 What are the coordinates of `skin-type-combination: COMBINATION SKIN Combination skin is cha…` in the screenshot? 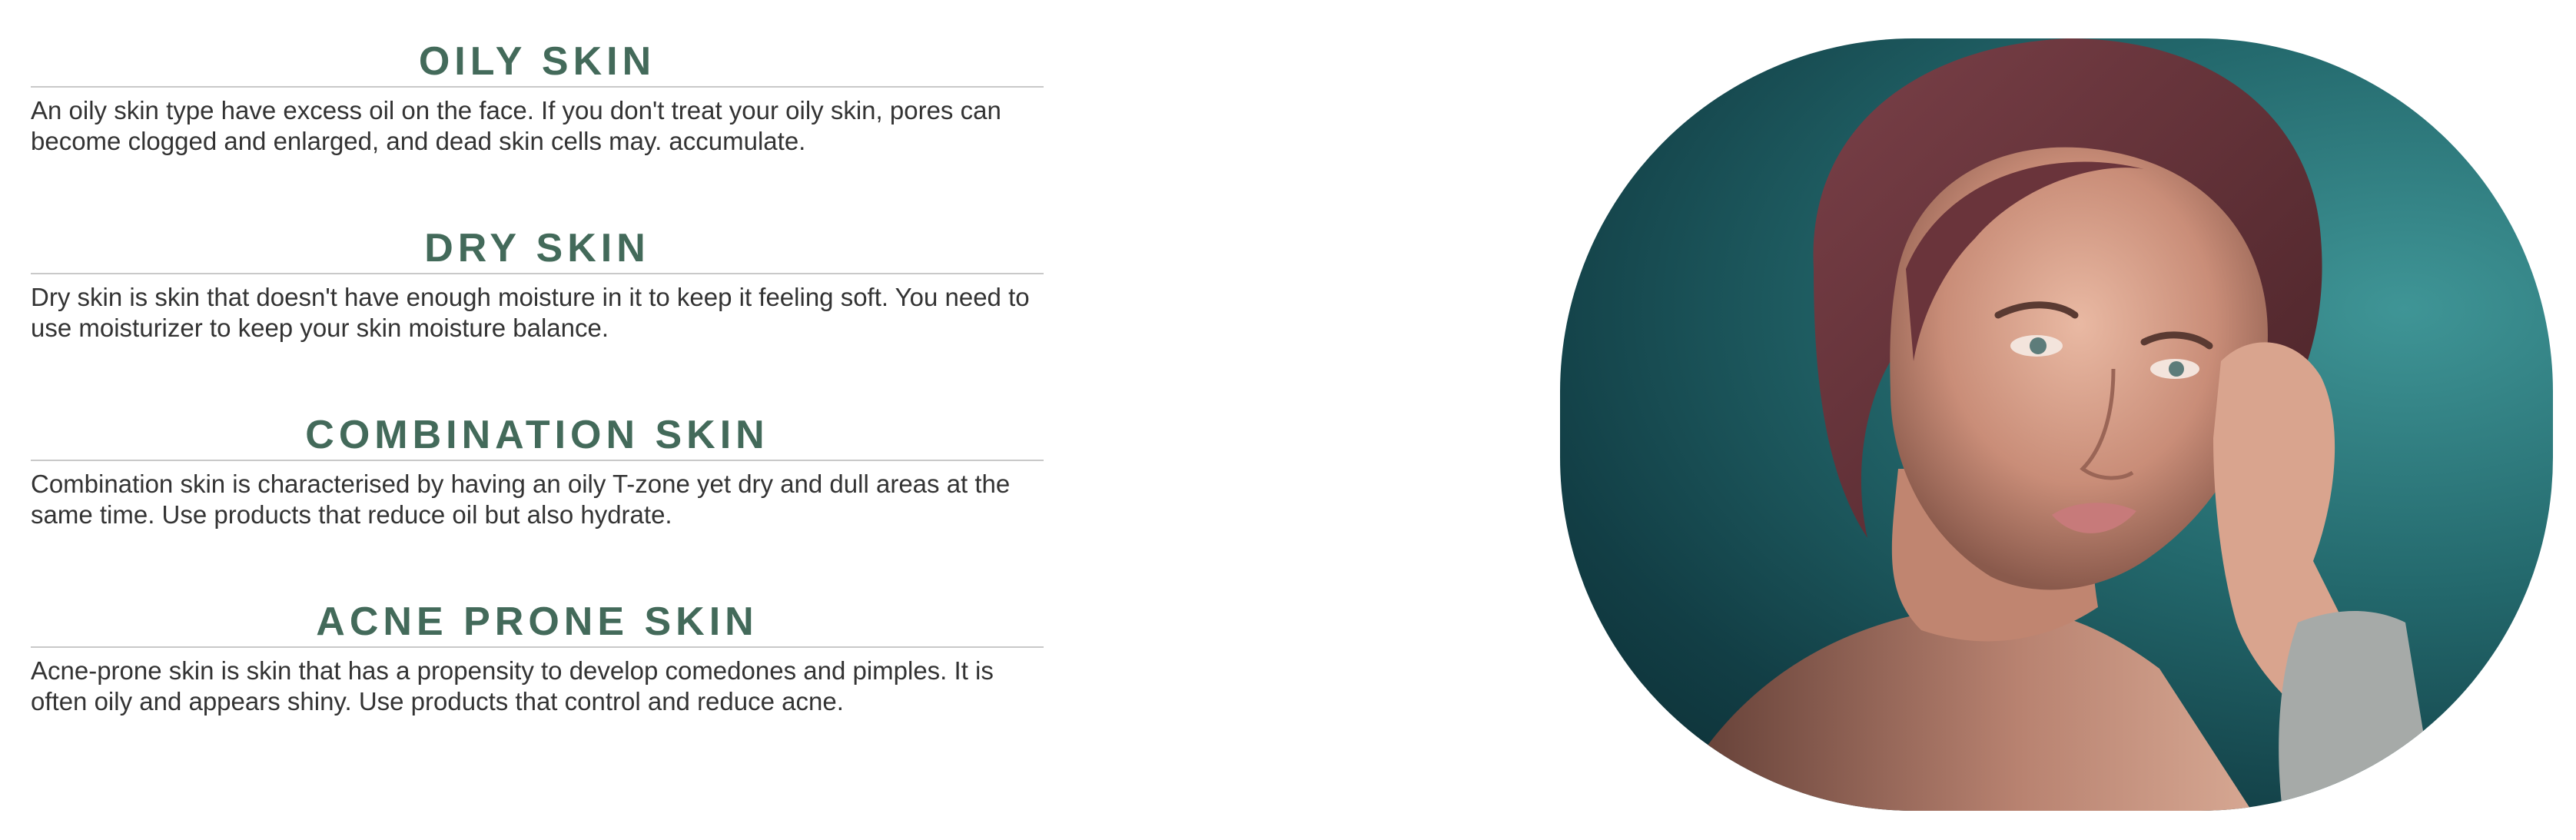 It's located at (537, 505).